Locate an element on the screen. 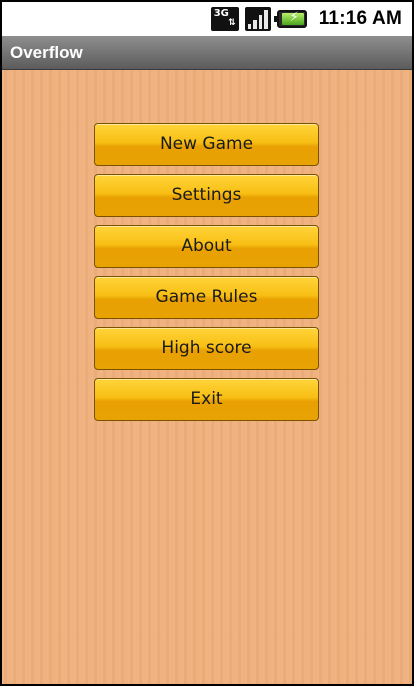 This screenshot has width=414, height=686. signal-strength-icon is located at coordinates (257, 19).